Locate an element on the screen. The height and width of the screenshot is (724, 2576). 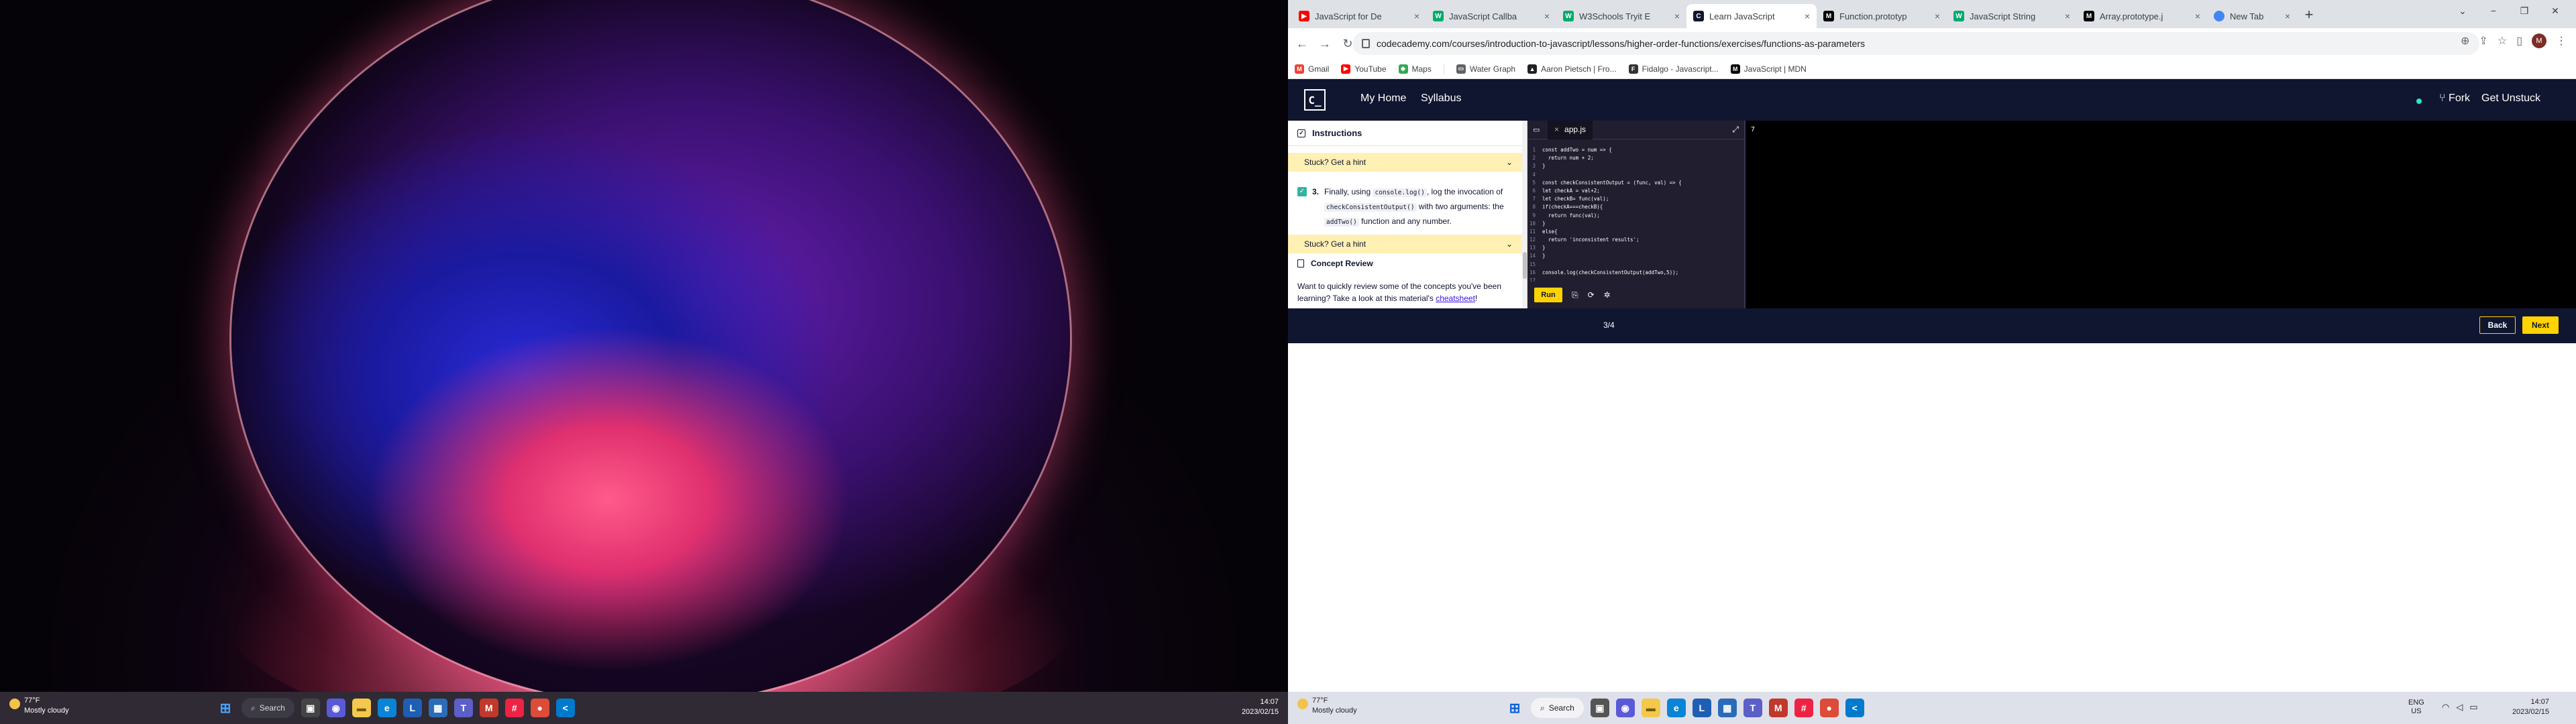
close-file-icon: × is located at coordinates (1556, 129).